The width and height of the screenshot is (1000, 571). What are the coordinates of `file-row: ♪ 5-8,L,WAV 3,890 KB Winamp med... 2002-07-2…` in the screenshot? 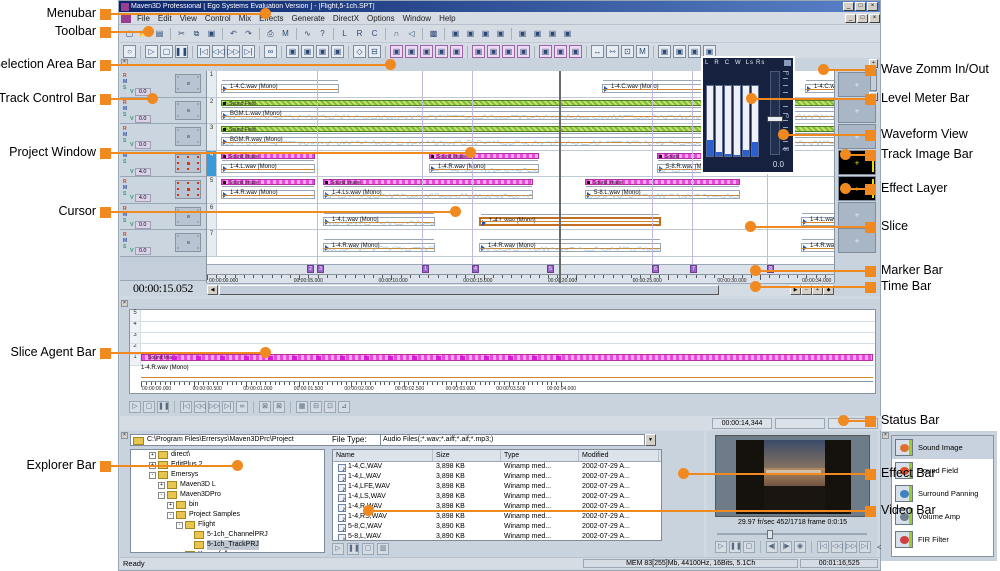 It's located at (497, 536).